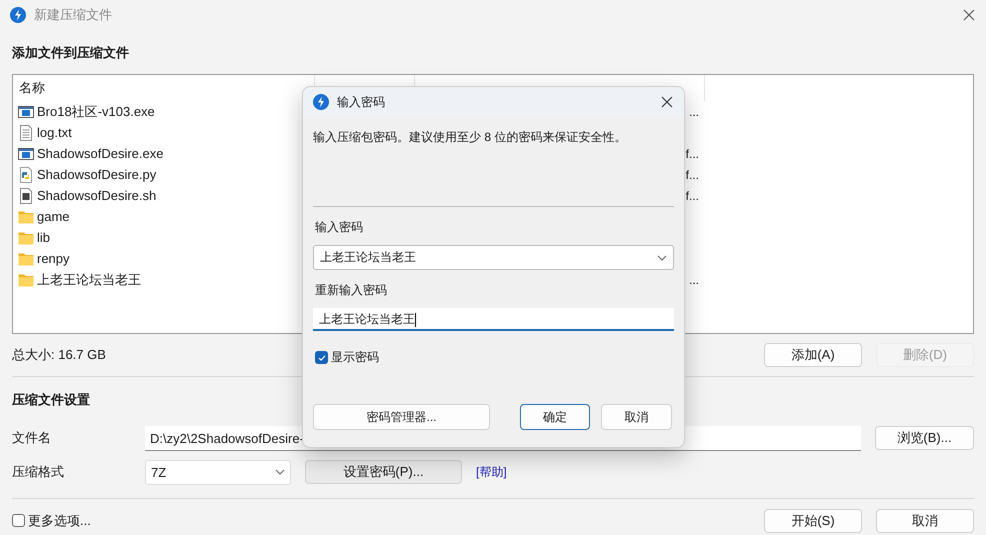 This screenshot has width=986, height=535. Describe the element at coordinates (636, 417) in the screenshot. I see `cancel-button: 取消` at that location.